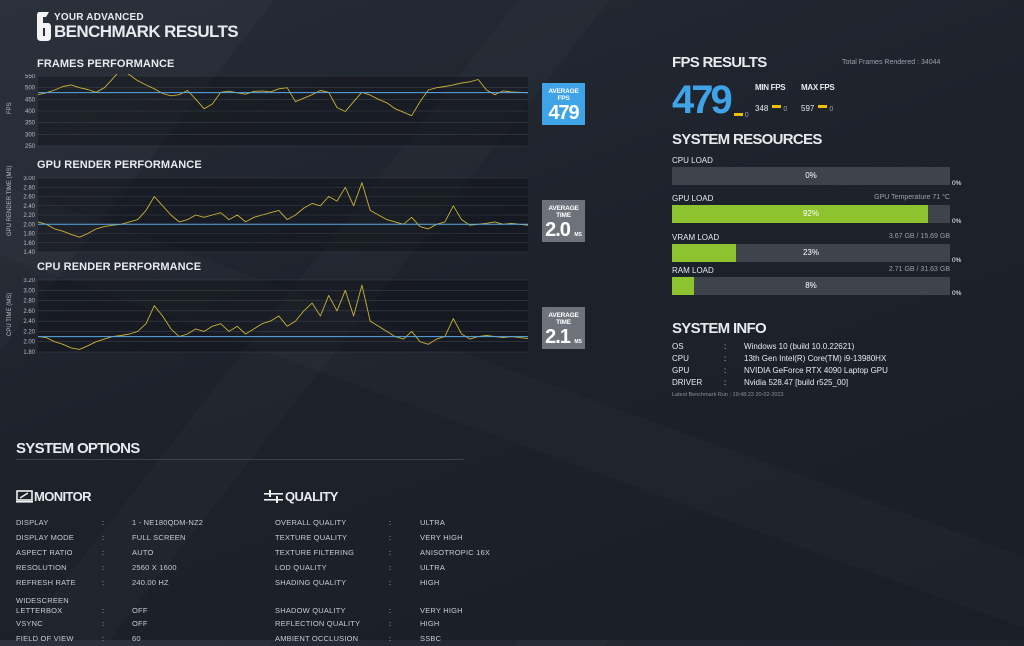  I want to click on cpu-average-time-value: 2.1, so click(558, 337).